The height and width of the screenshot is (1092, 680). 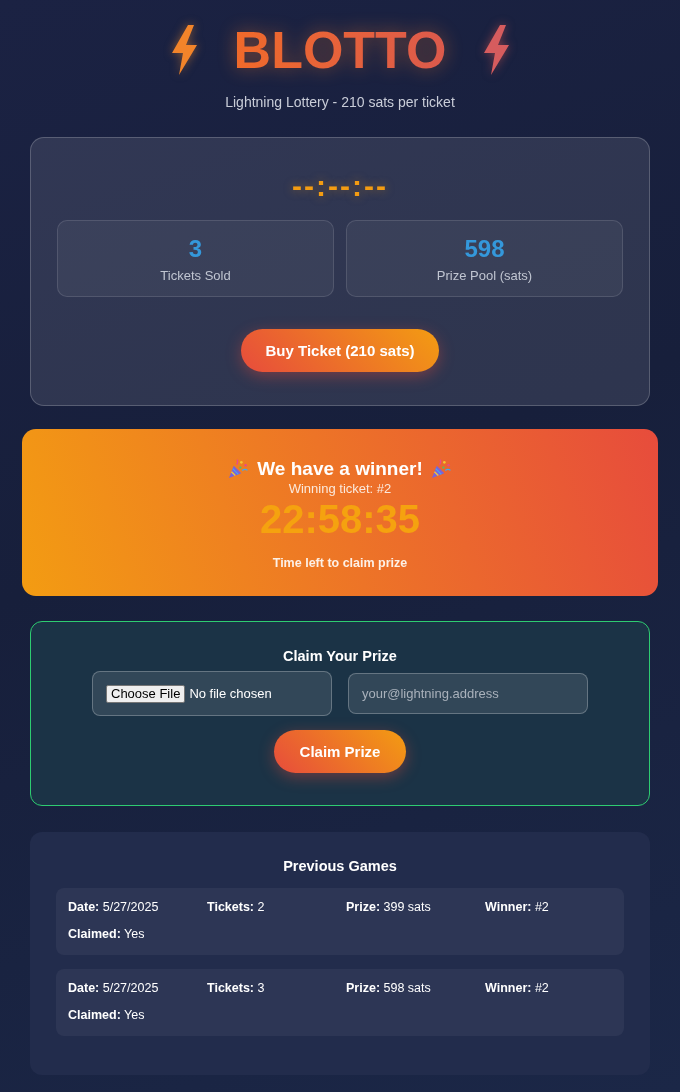 I want to click on game-tickets: Tickets: 3, so click(x=236, y=988).